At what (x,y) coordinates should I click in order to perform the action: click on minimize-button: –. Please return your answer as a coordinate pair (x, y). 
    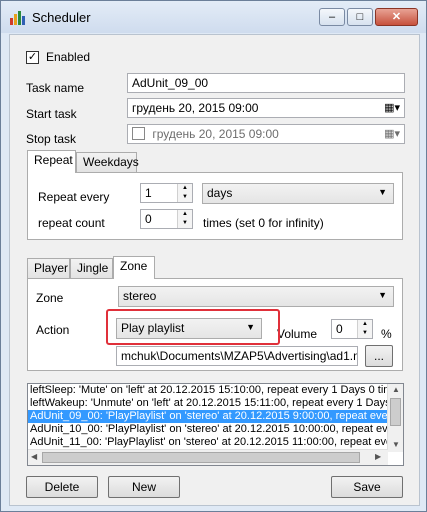
    Looking at the image, I should click on (332, 17).